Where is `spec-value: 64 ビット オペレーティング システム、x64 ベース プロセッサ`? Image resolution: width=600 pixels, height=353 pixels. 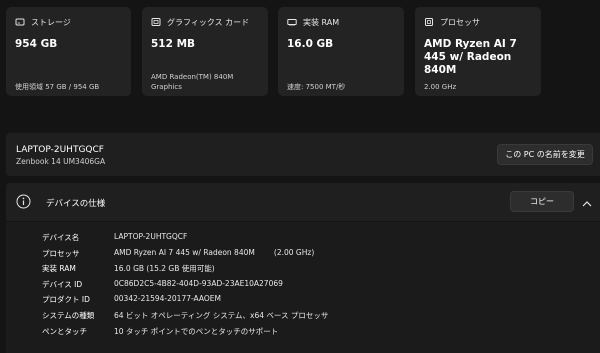
spec-value: 64 ビット オペレーティング システム、x64 ベース プロセッサ is located at coordinates (221, 315).